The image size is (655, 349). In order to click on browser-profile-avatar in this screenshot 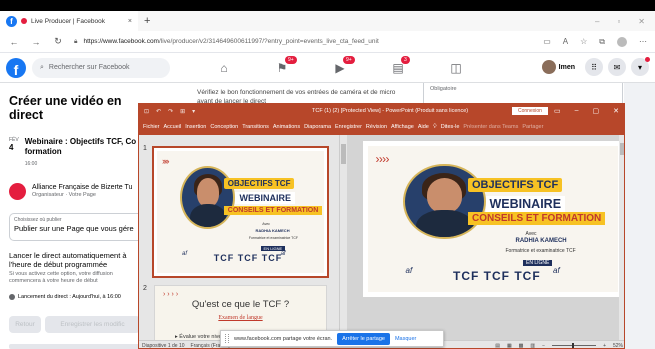, I will do `click(622, 41)`.